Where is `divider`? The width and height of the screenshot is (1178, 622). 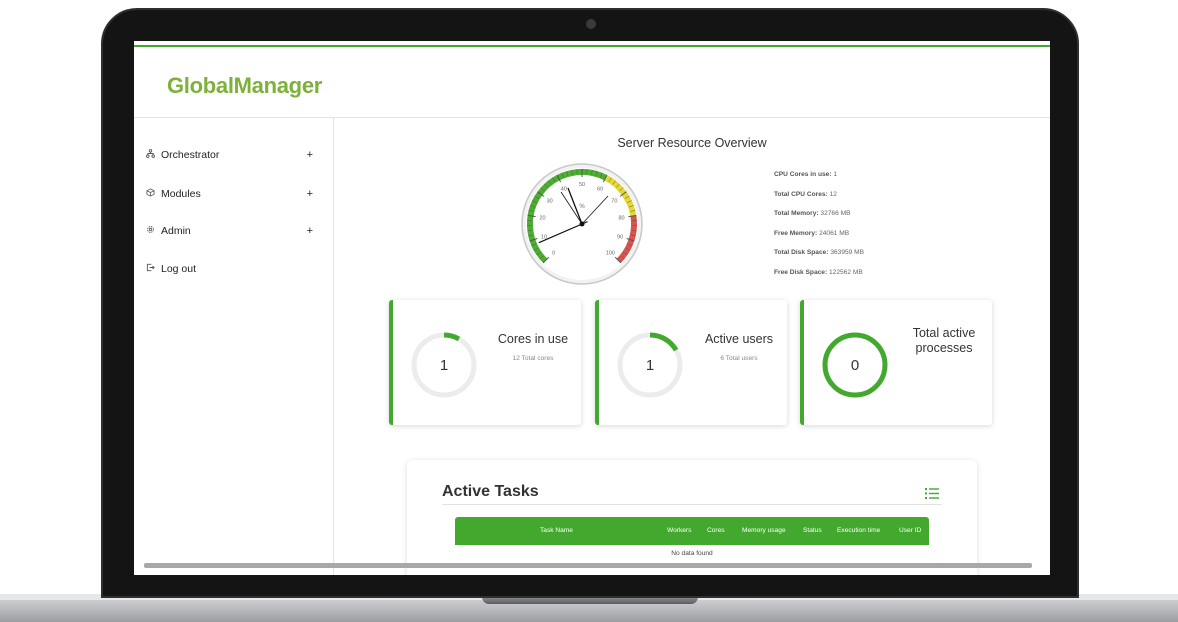 divider is located at coordinates (692, 504).